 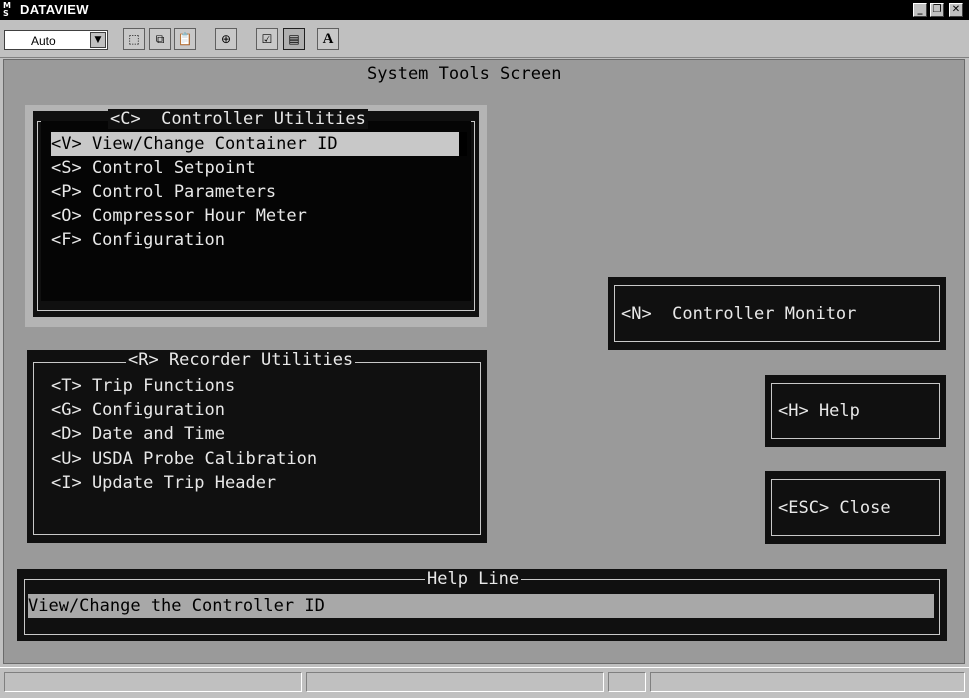 I want to click on zoom-select-value: Auto, so click(x=43, y=41).